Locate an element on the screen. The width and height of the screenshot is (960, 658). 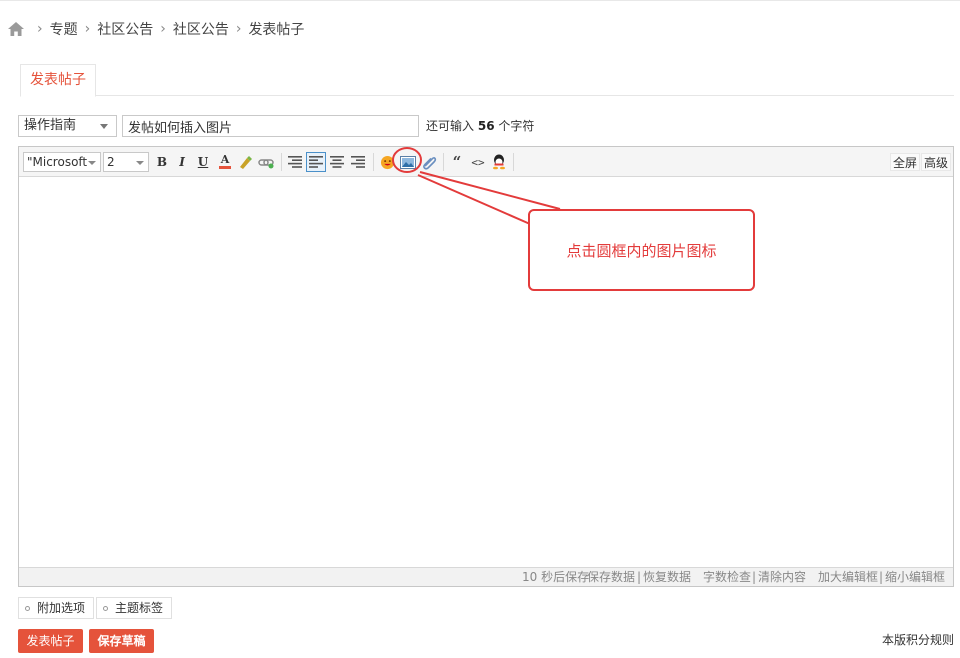
quote-button: “ is located at coordinates (457, 162).